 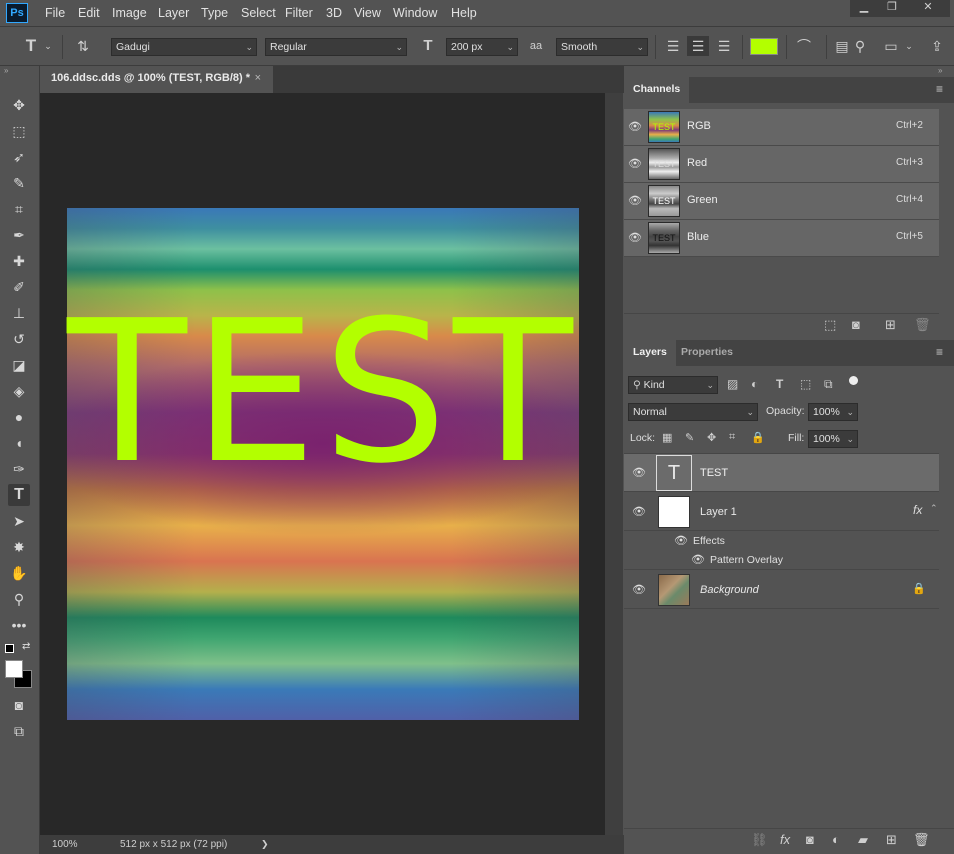 What do you see at coordinates (129, 13) in the screenshot?
I see `menu-image: Image` at bounding box center [129, 13].